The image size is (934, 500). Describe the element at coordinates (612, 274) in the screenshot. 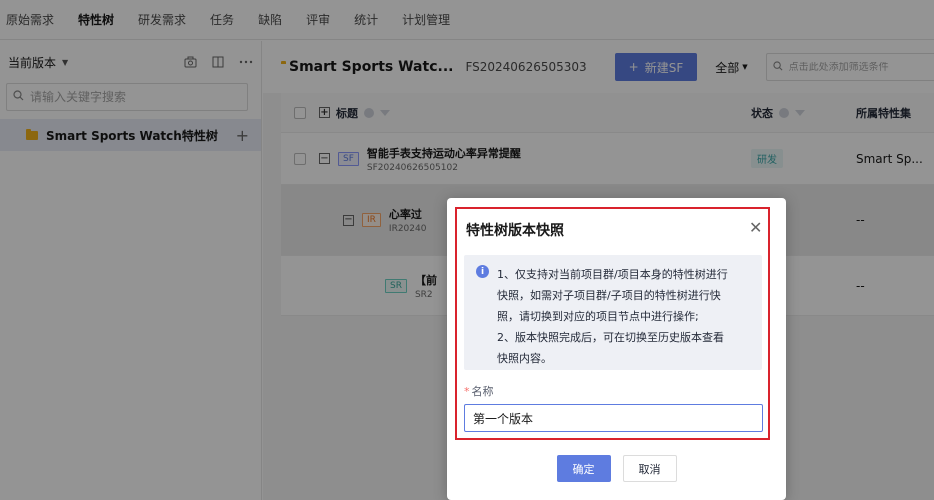

I see `notice-line: 1、仅支持对当前项目群/项目本身的特性树进行` at that location.